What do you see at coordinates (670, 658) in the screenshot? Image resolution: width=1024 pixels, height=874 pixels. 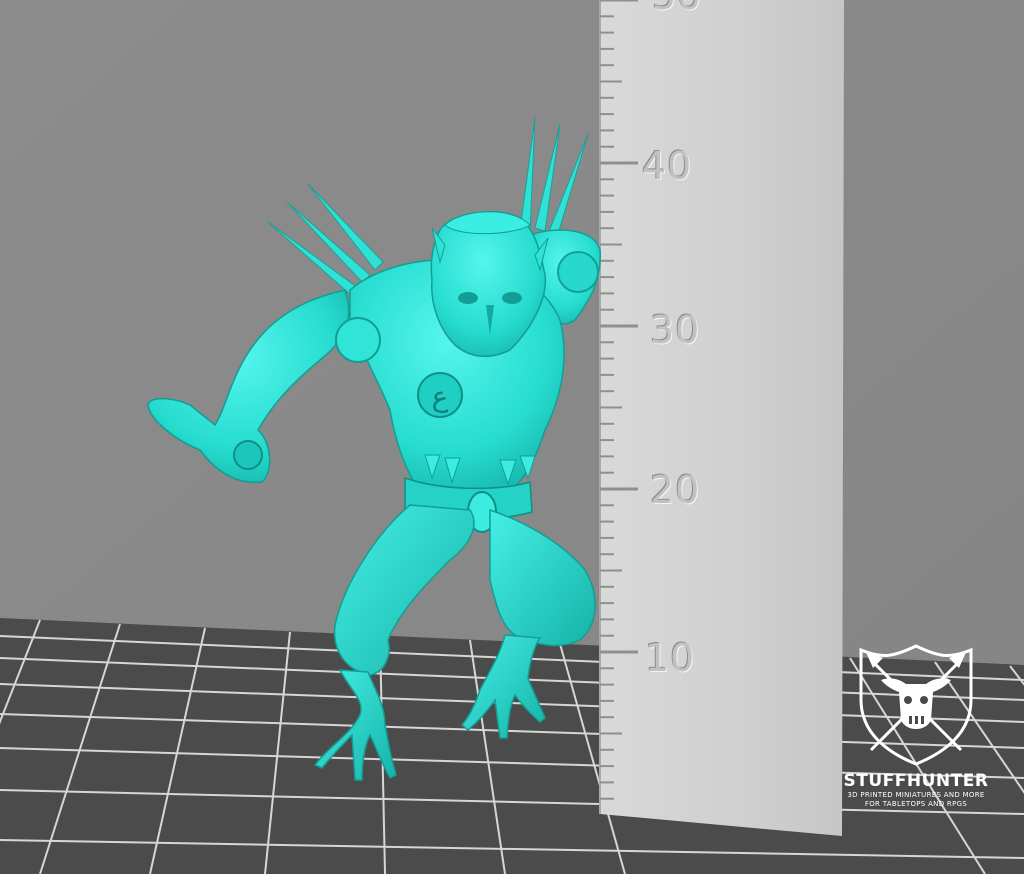 I see `ruler-label-10: 10` at bounding box center [670, 658].